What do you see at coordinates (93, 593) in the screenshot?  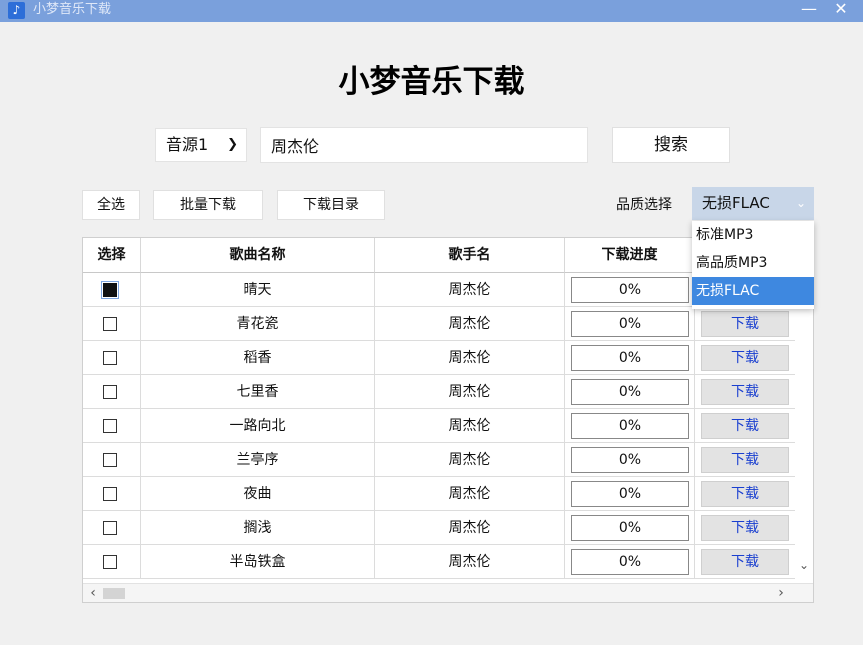 I see `scroll-left-icon: ‹` at bounding box center [93, 593].